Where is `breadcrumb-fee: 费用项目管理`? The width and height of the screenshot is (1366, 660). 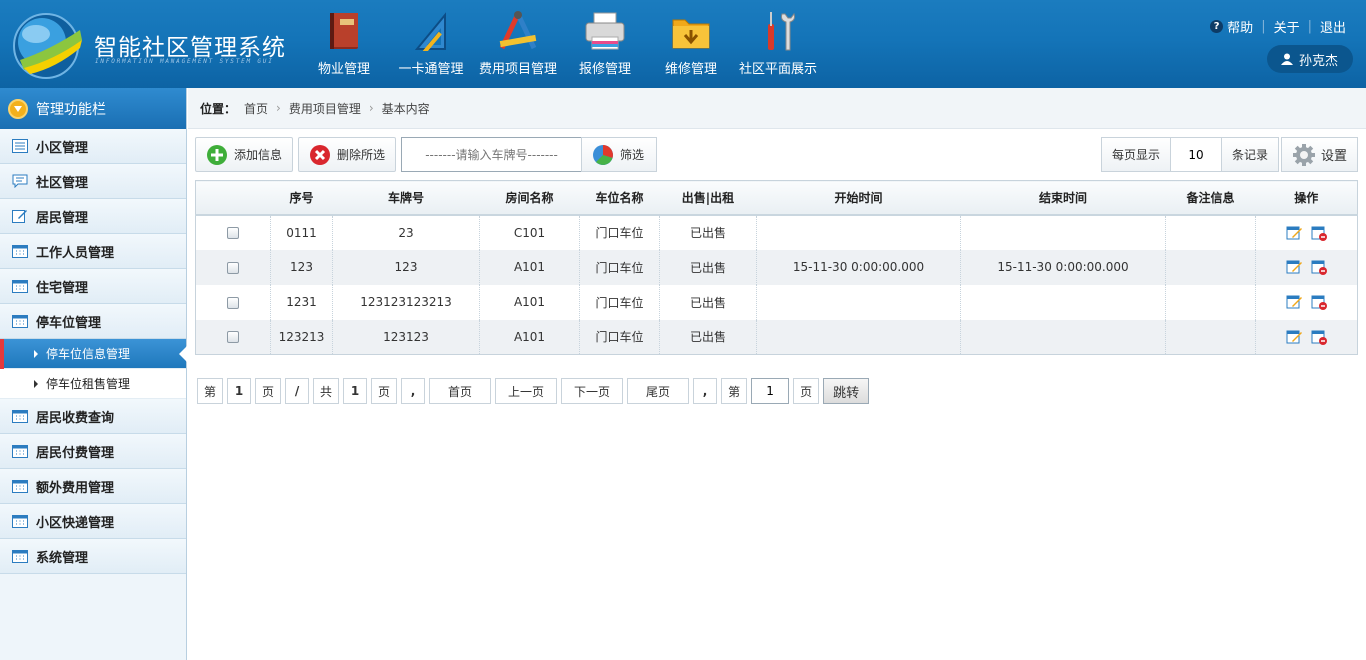
breadcrumb-fee: 费用项目管理 is located at coordinates (325, 108).